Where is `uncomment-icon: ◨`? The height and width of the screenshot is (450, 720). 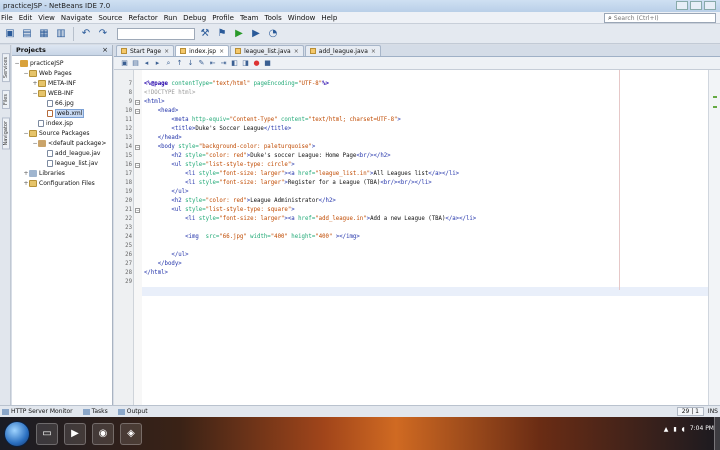
uncomment-icon: ◨ is located at coordinates (245, 63).